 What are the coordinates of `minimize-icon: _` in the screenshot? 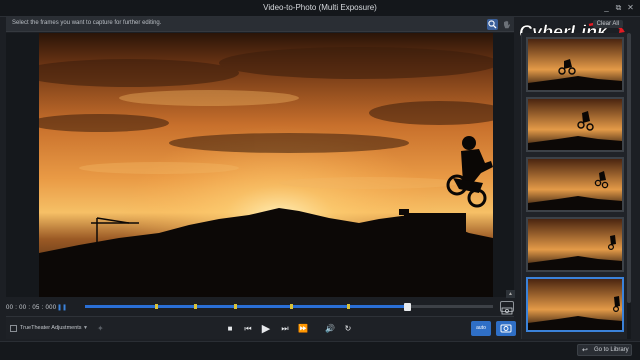 It's located at (606, 8).